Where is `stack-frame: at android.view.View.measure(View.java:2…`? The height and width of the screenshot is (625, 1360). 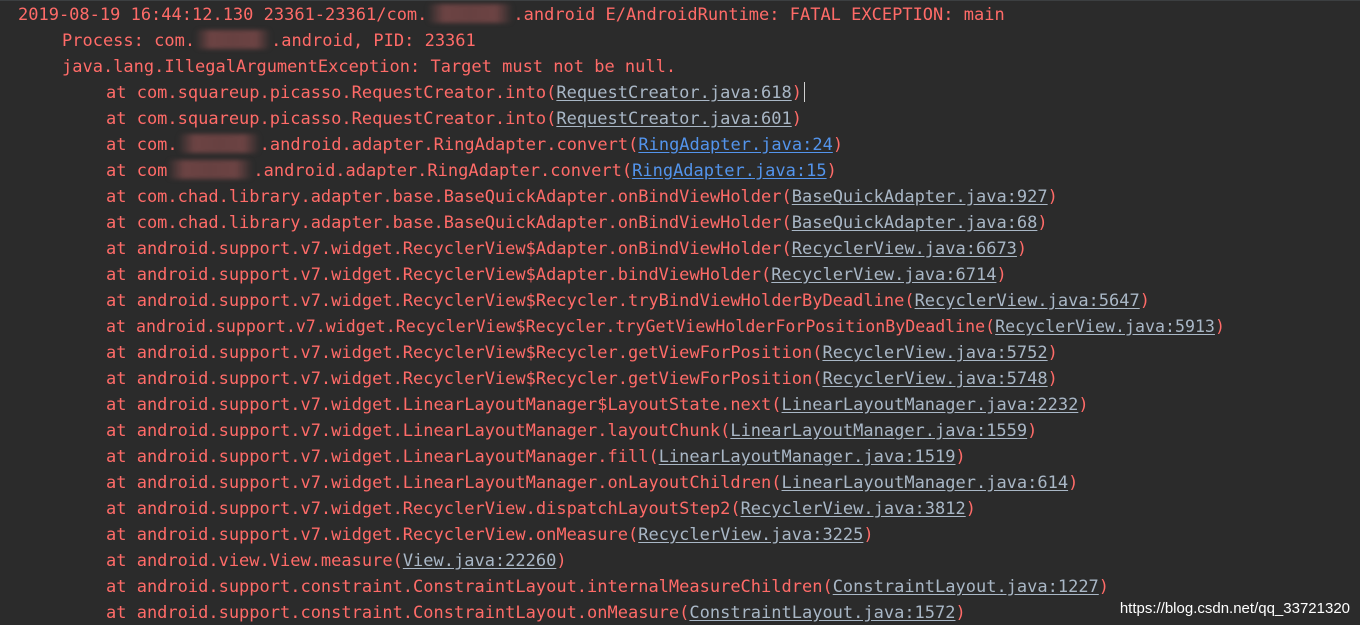
stack-frame: at android.view.View.measure(View.java:2… is located at coordinates (283, 561).